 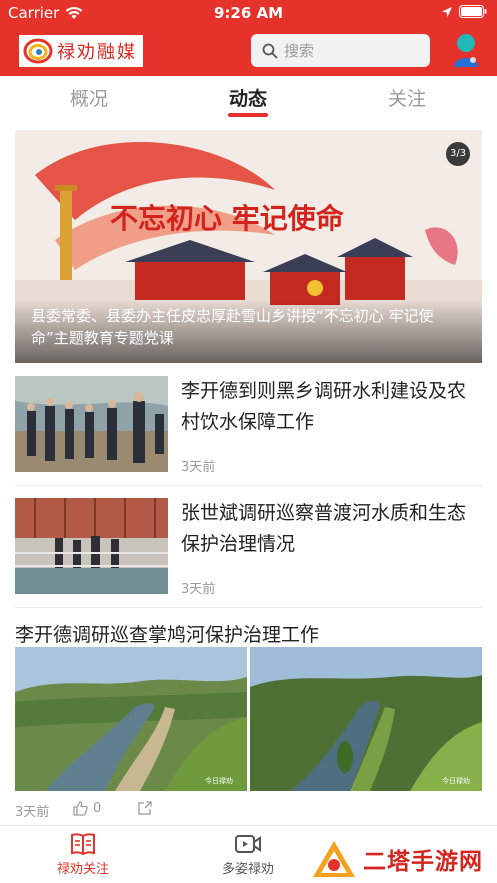 I want to click on status-time: 9:26 AM, so click(x=248, y=13).